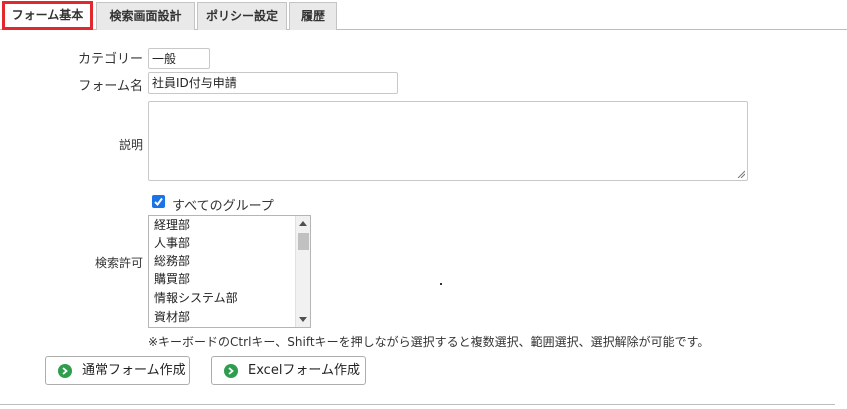 The width and height of the screenshot is (847, 409). What do you see at coordinates (417, 404) in the screenshot?
I see `divider` at bounding box center [417, 404].